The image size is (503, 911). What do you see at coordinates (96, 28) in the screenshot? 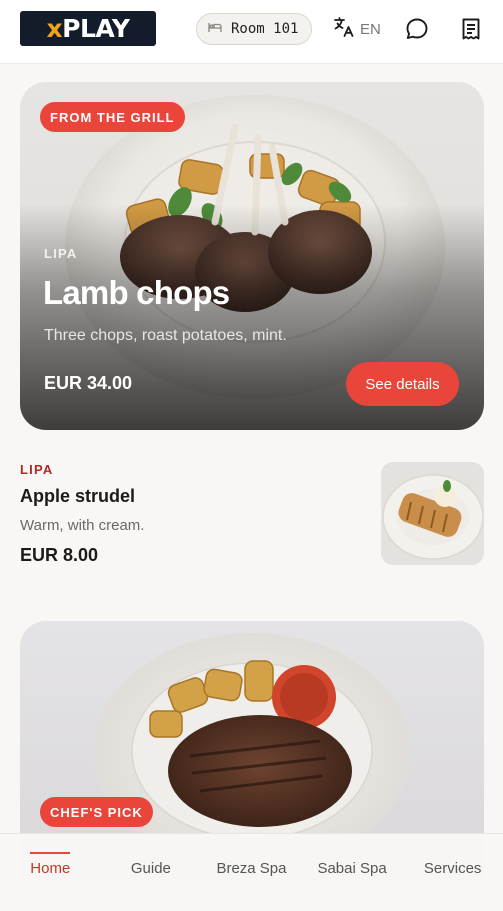
I see `logo-text: PLAY` at bounding box center [96, 28].